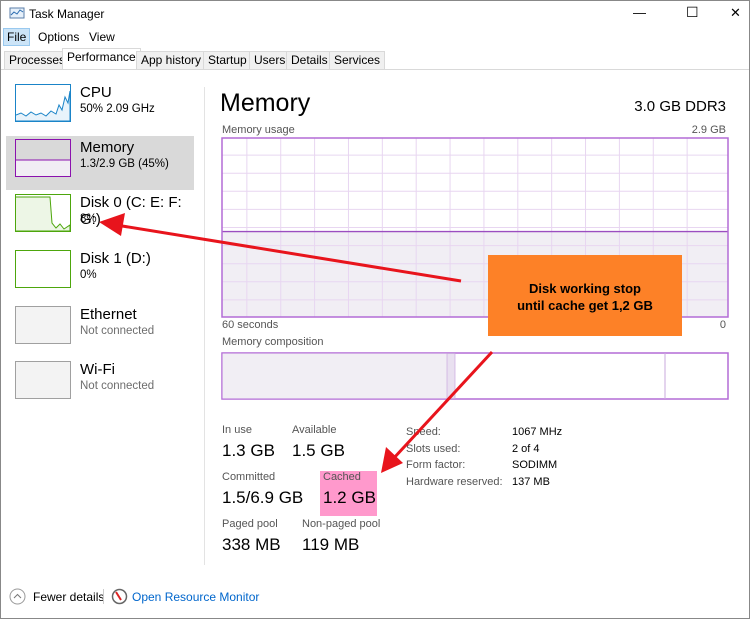 This screenshot has height=620, width=750. I want to click on pane-divider, so click(204, 326).